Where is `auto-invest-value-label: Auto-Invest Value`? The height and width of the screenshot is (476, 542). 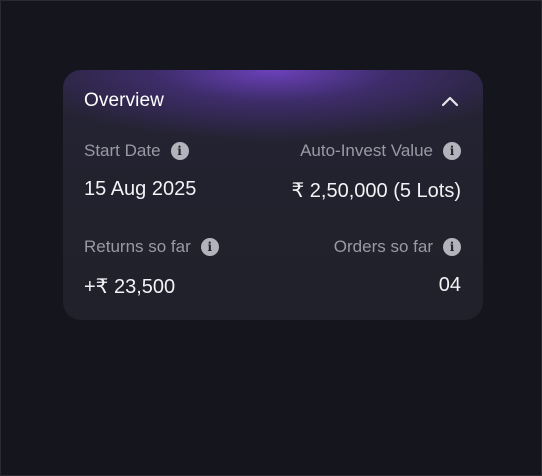
auto-invest-value-label: Auto-Invest Value is located at coordinates (366, 150).